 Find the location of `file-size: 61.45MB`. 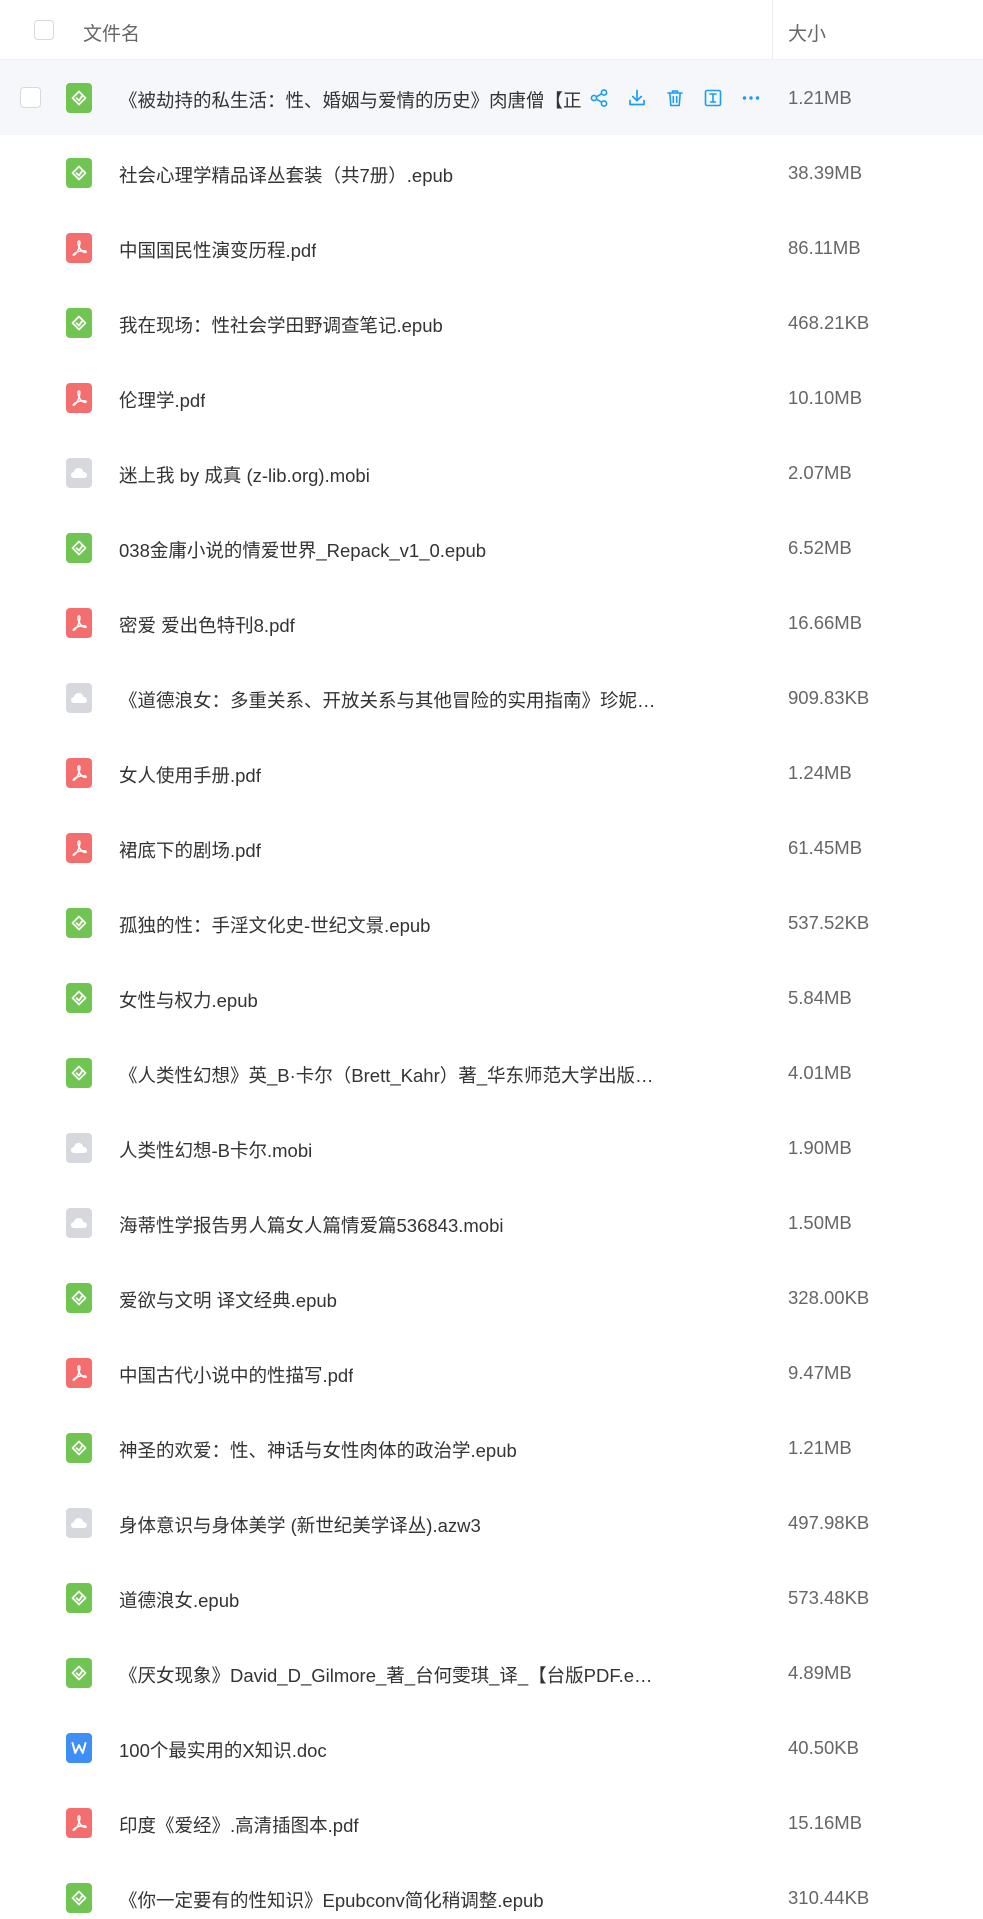

file-size: 61.45MB is located at coordinates (825, 847).